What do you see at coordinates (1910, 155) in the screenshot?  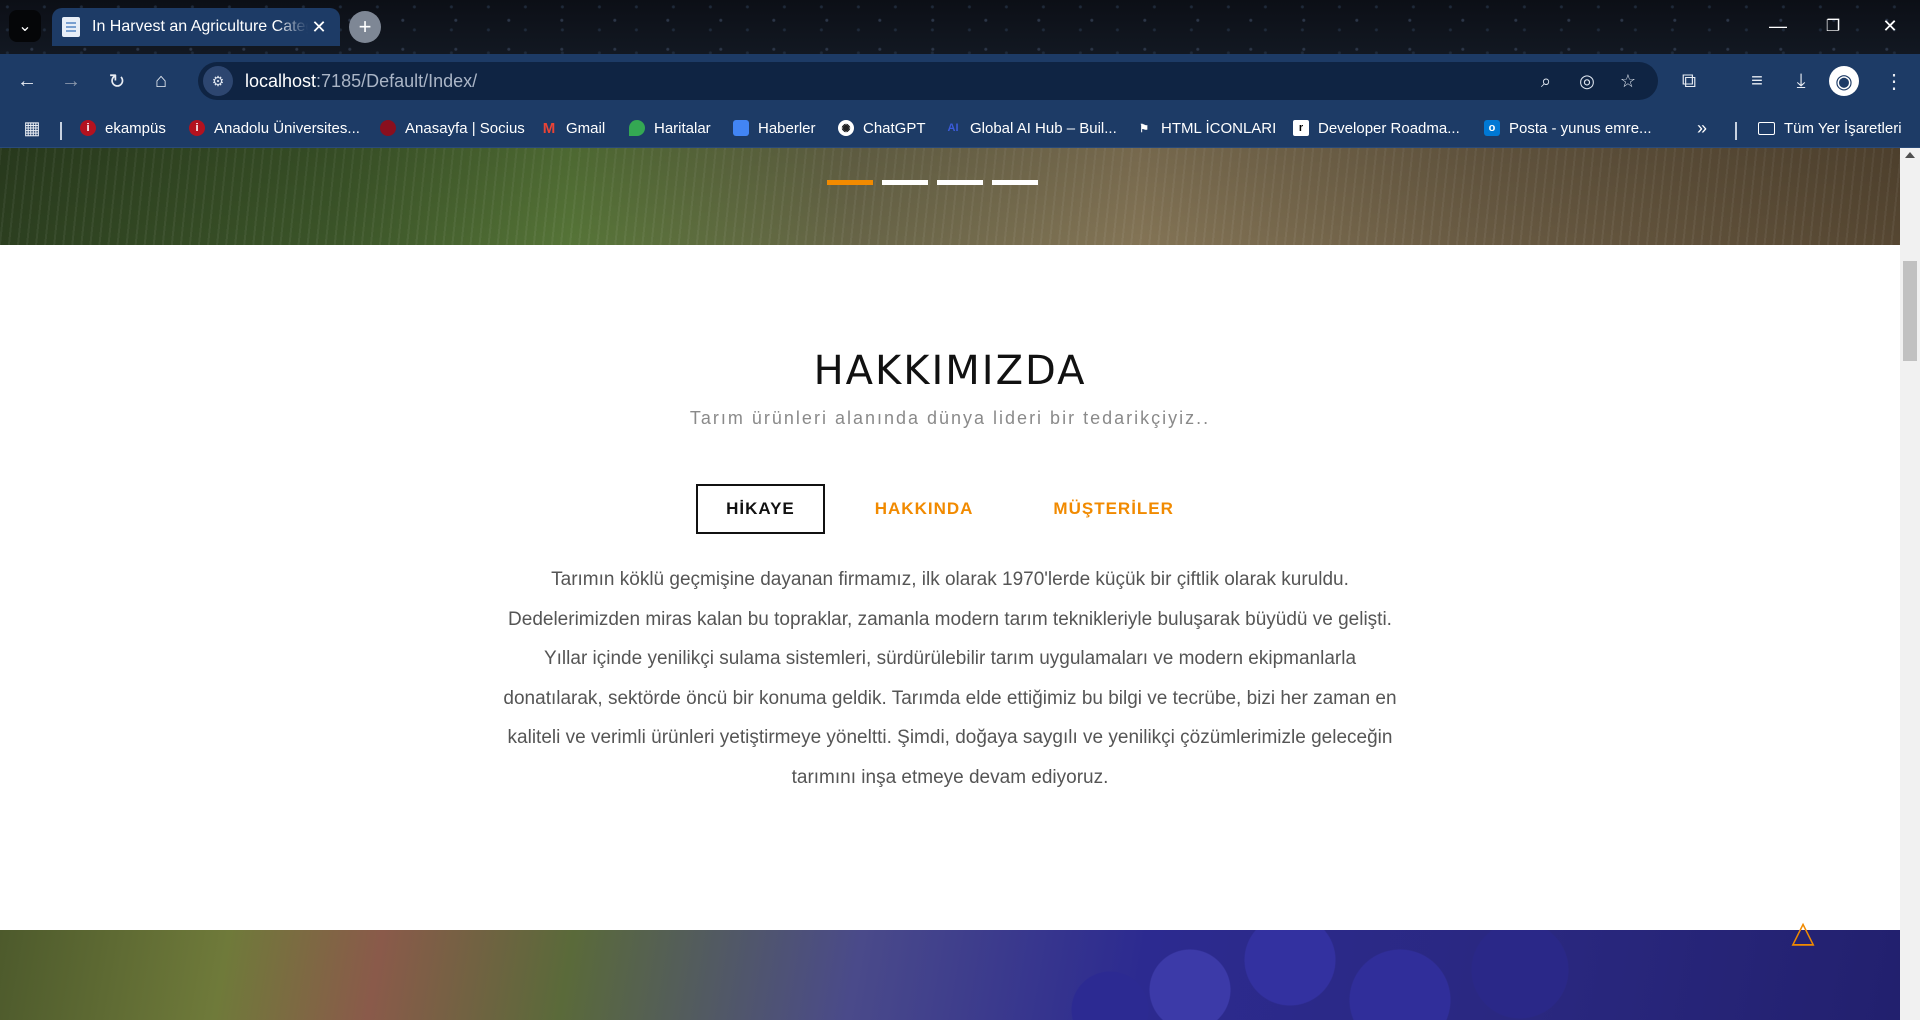 I see `scroll-up-arrow-icon` at bounding box center [1910, 155].